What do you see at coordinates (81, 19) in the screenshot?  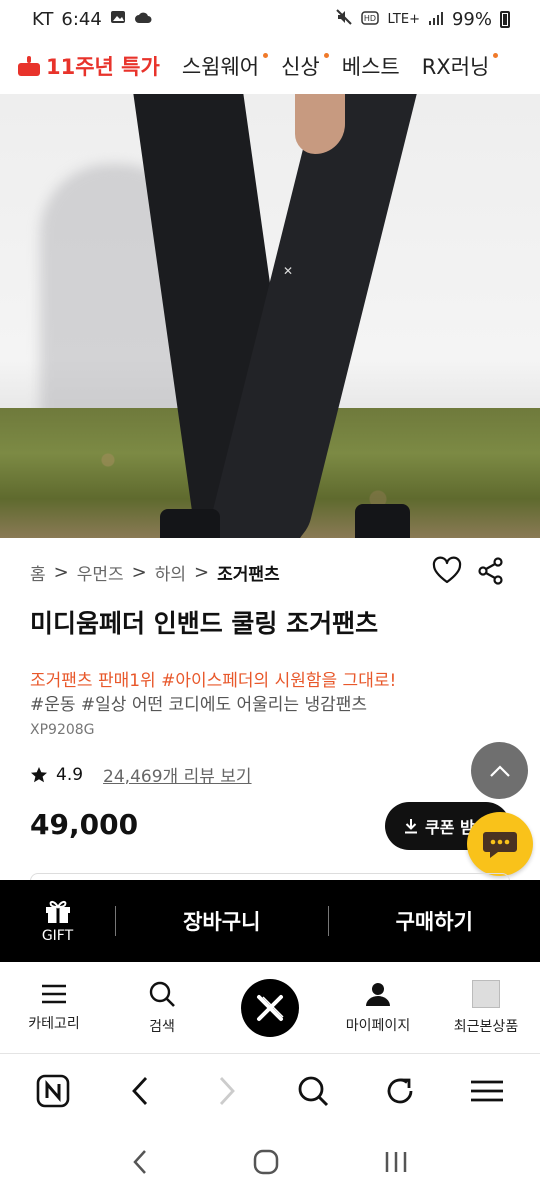 I see `clock: 6:44` at bounding box center [81, 19].